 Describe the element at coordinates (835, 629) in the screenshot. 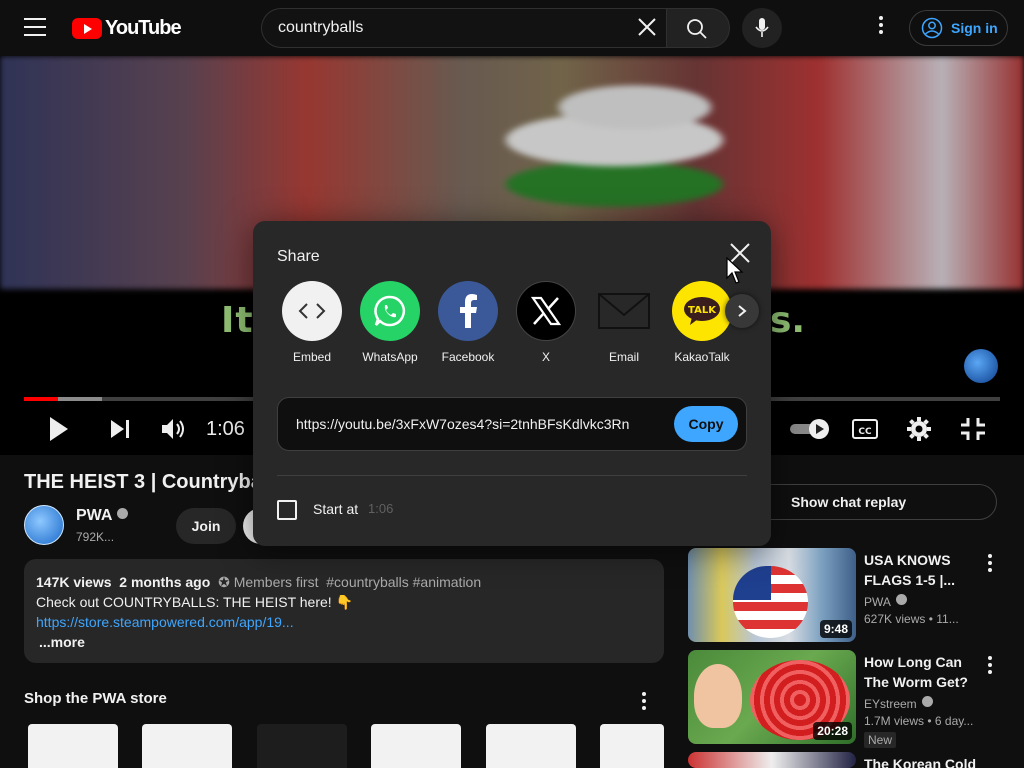

I see `duration-badge: 9:48` at that location.